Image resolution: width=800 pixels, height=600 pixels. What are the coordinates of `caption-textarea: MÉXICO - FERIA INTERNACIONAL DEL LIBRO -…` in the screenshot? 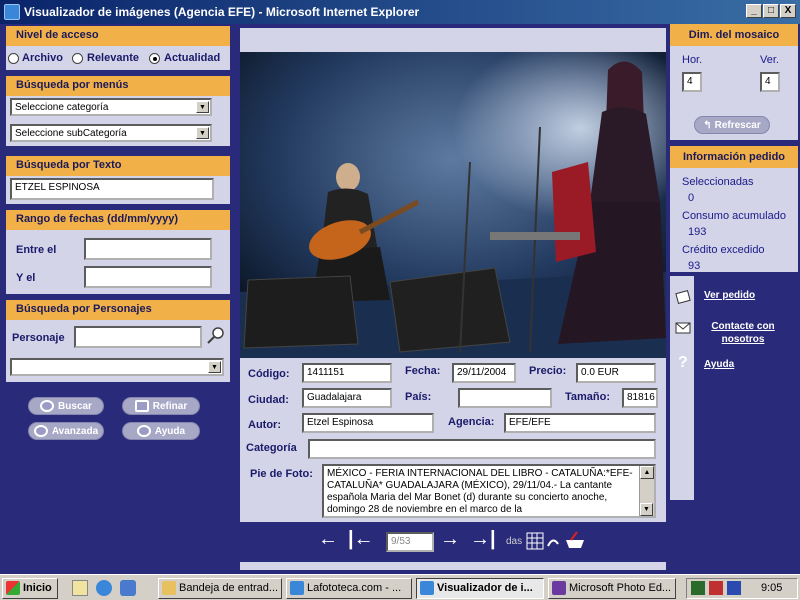 It's located at (489, 491).